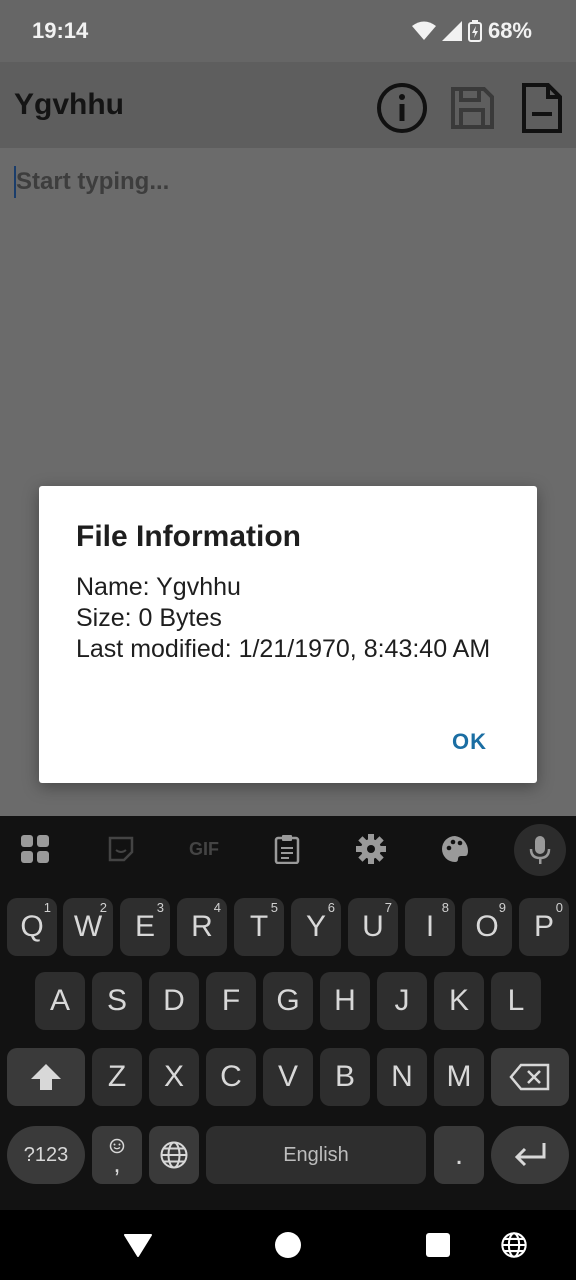 This screenshot has height=1280, width=576. What do you see at coordinates (117, 1077) in the screenshot?
I see `key-z: Z` at bounding box center [117, 1077].